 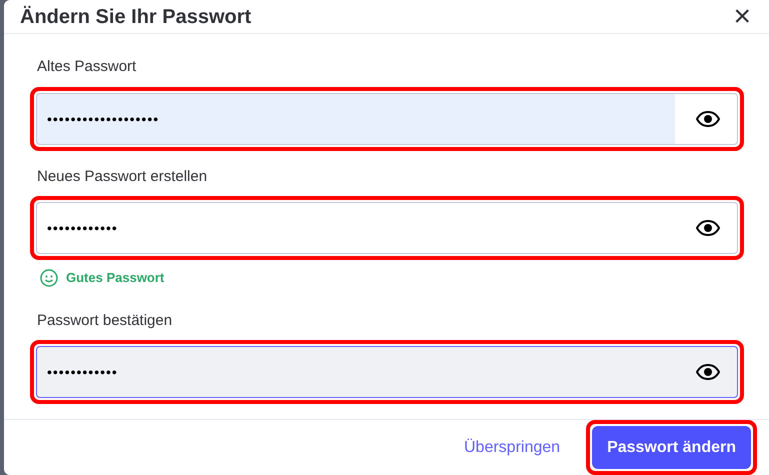 What do you see at coordinates (387, 118) in the screenshot?
I see `password-field: •••••••••••••••••••` at bounding box center [387, 118].